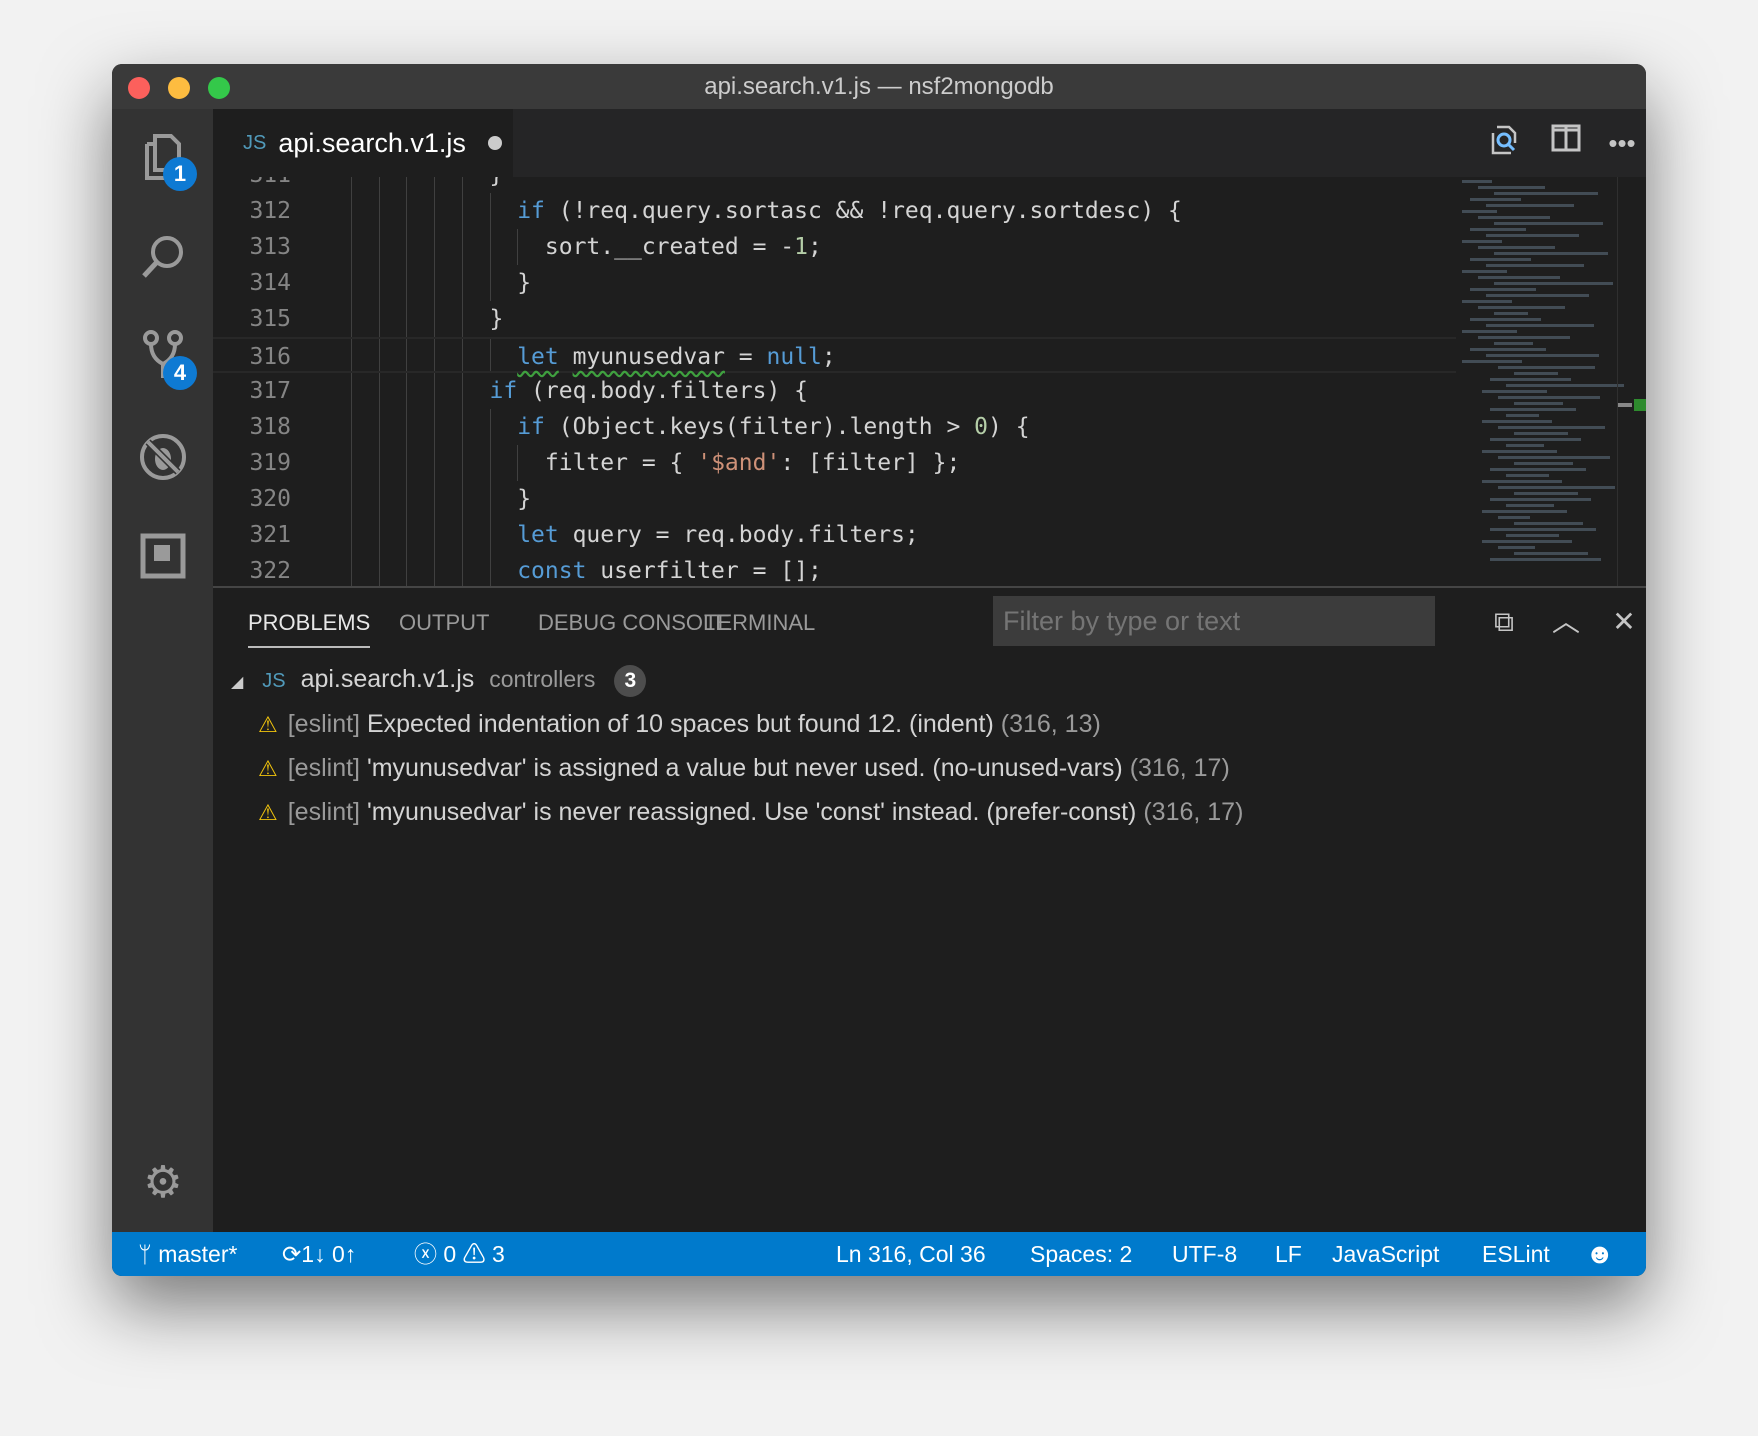 Image resolution: width=1758 pixels, height=1436 pixels. What do you see at coordinates (309, 629) in the screenshot?
I see `tab-problems: PROBLEMS` at bounding box center [309, 629].